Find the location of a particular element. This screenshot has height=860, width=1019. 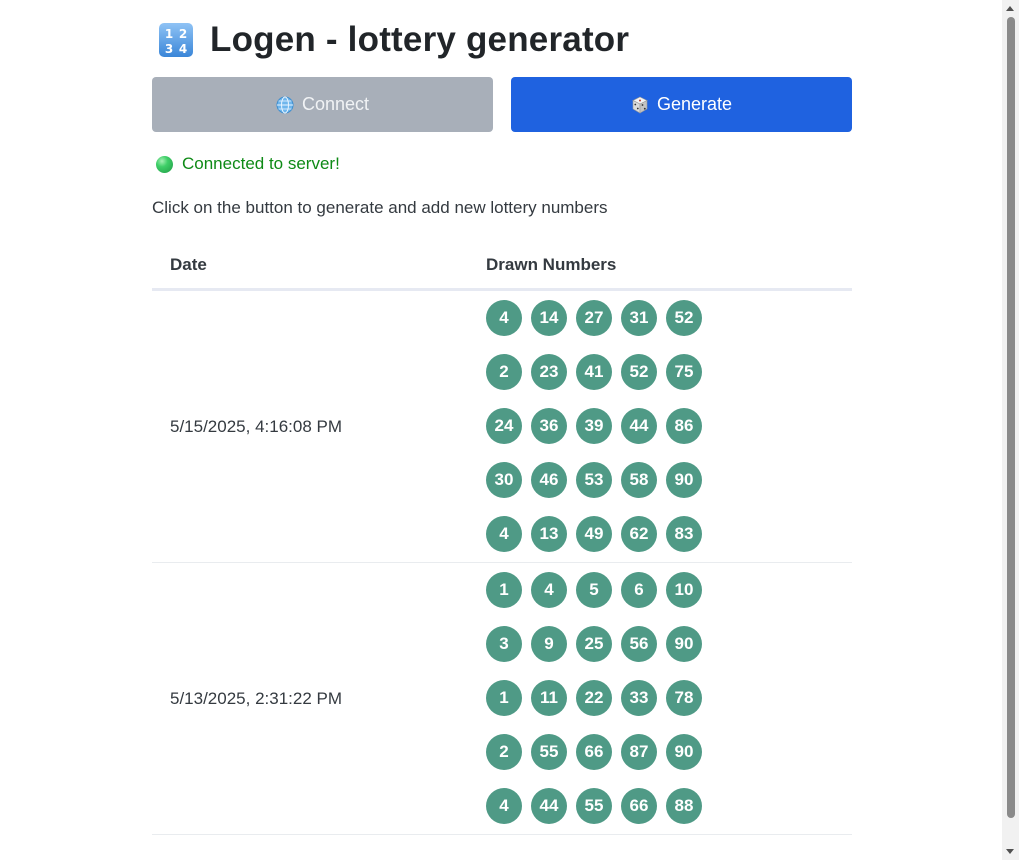

number-ball: 23 is located at coordinates (549, 372).